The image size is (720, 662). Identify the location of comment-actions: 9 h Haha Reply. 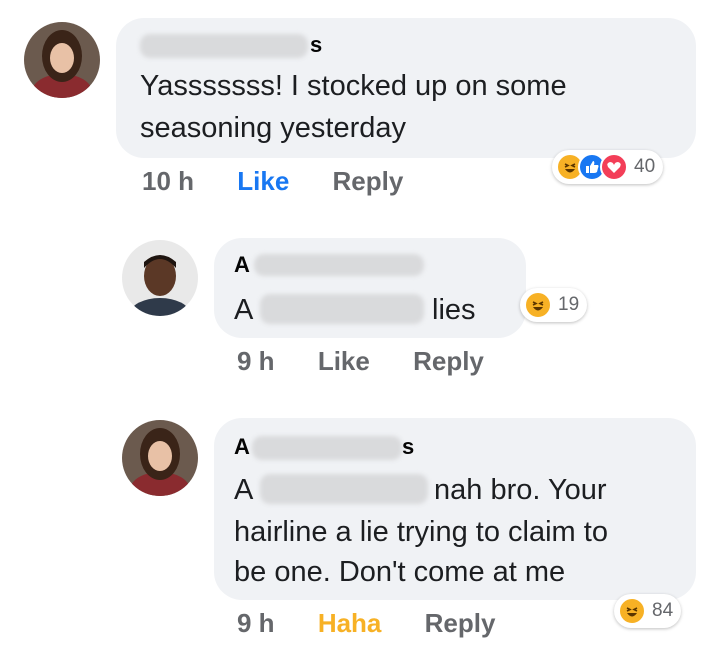
(384, 623).